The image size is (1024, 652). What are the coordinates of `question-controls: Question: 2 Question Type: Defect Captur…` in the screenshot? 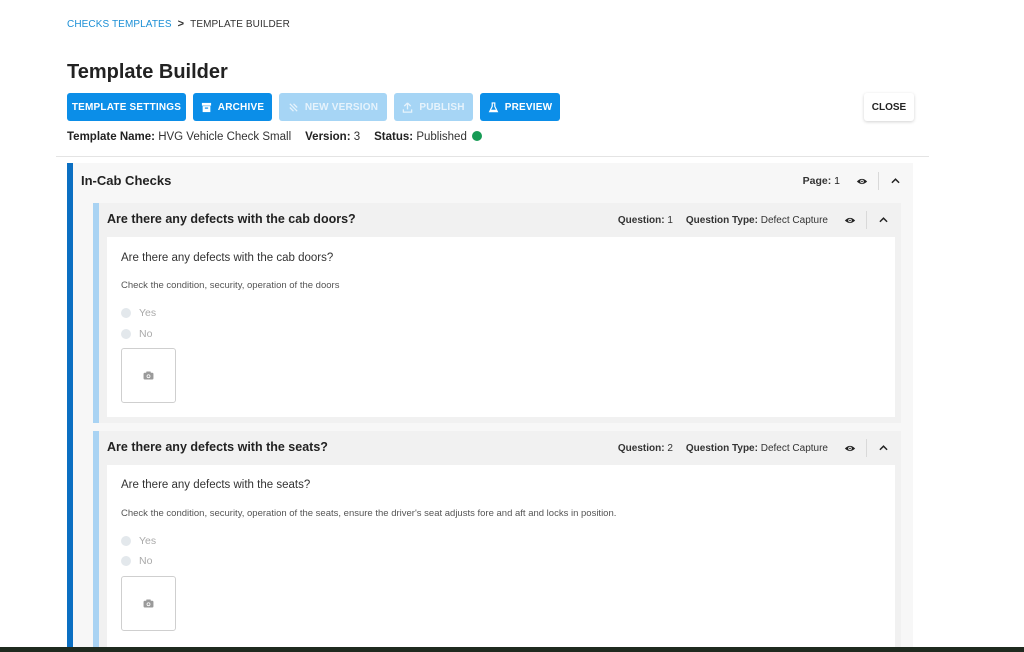 It's located at (754, 448).